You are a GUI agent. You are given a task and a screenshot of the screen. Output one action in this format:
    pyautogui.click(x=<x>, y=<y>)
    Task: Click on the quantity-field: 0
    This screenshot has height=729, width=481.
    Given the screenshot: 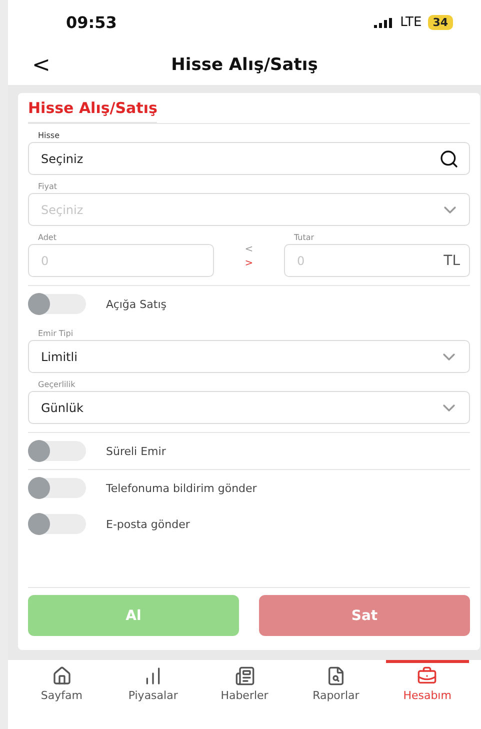 What is the action you would take?
    pyautogui.click(x=121, y=260)
    